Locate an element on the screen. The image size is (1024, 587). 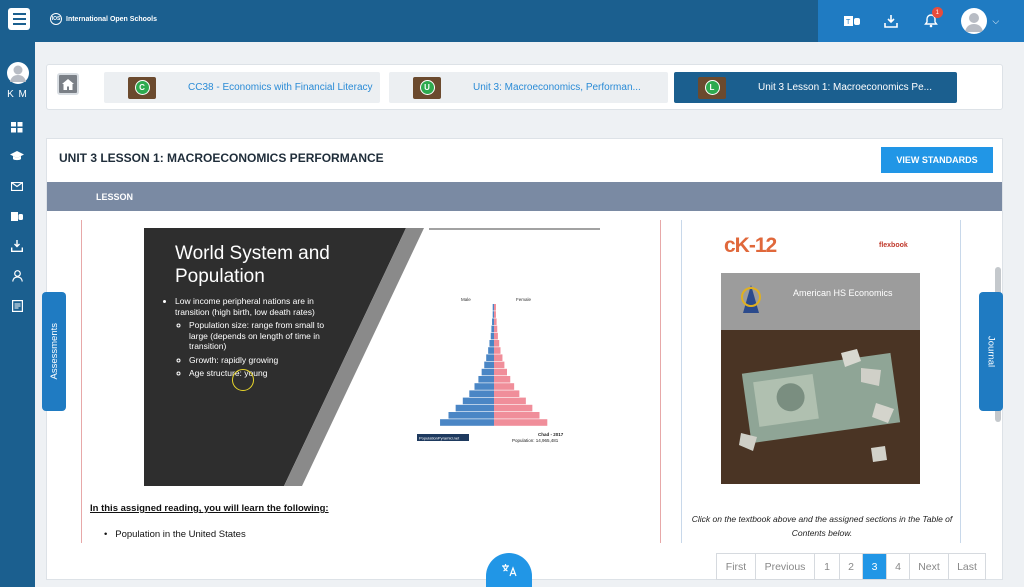
download-icon is located at coordinates (891, 21).